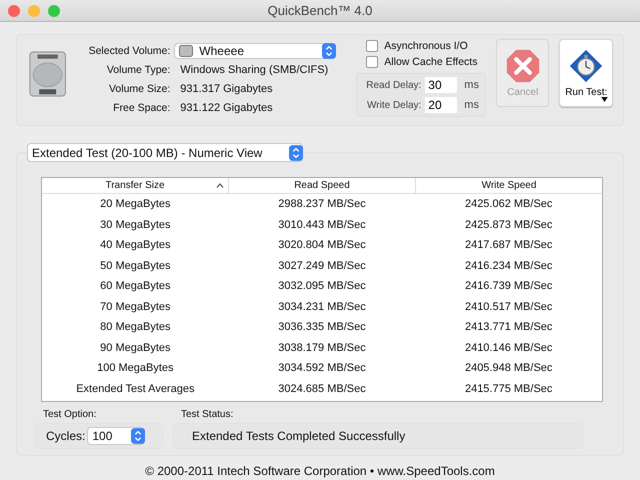 The width and height of the screenshot is (640, 480). Describe the element at coordinates (186, 50) in the screenshot. I see `drive-icon` at that location.